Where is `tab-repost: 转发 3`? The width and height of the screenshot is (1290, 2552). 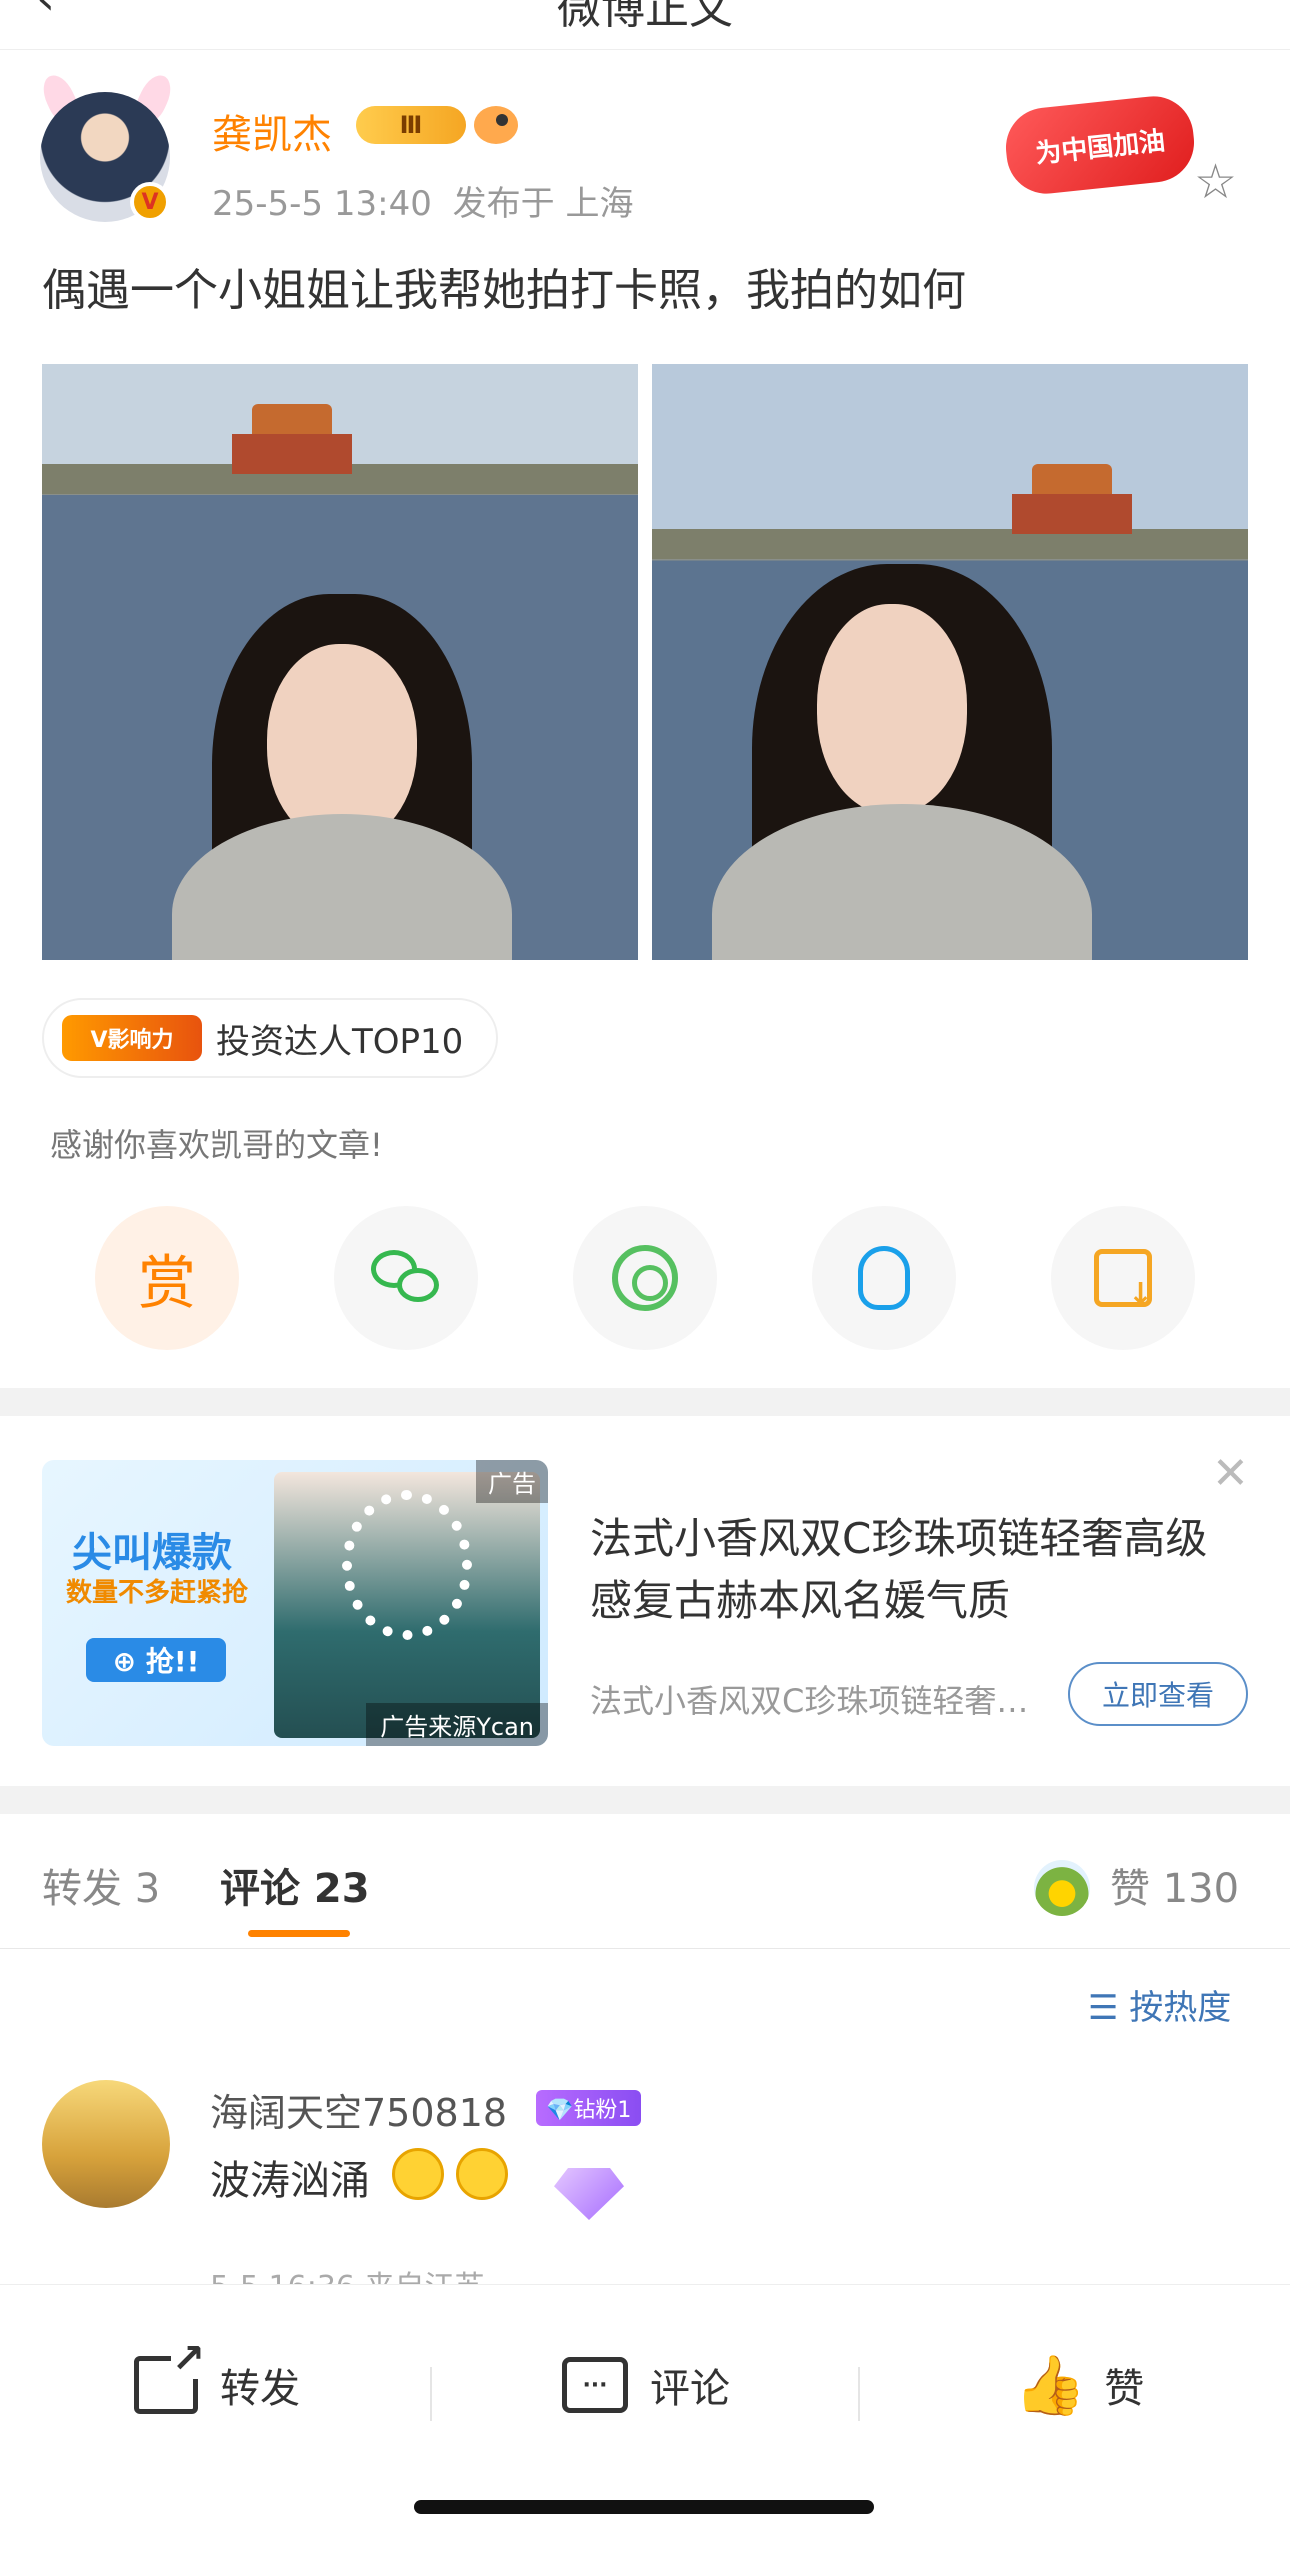
tab-repost: 转发 3 is located at coordinates (101, 1885).